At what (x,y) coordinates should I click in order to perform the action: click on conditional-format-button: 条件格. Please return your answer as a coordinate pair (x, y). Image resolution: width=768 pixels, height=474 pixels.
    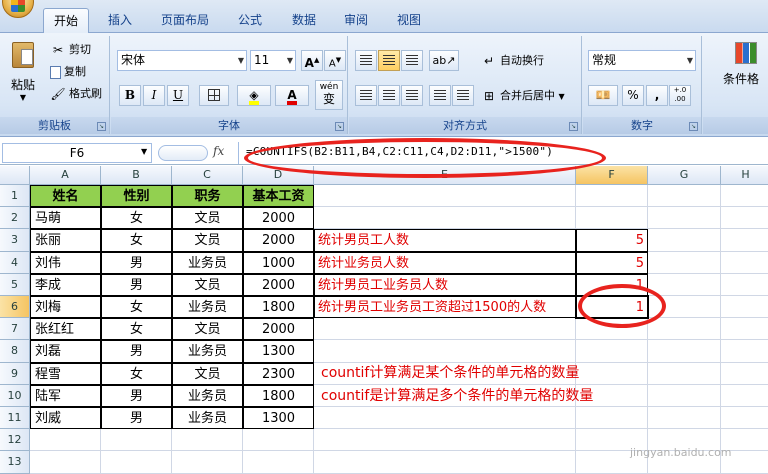
    Looking at the image, I should click on (745, 72).